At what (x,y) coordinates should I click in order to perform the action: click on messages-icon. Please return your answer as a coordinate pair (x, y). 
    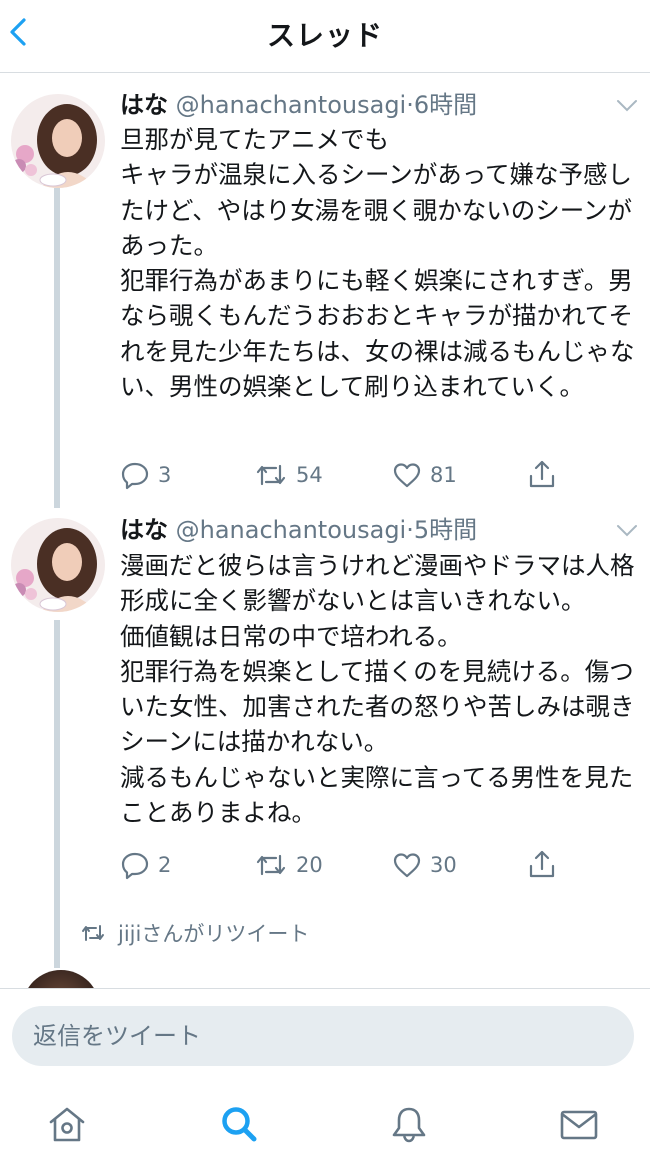
    Looking at the image, I should click on (579, 1125).